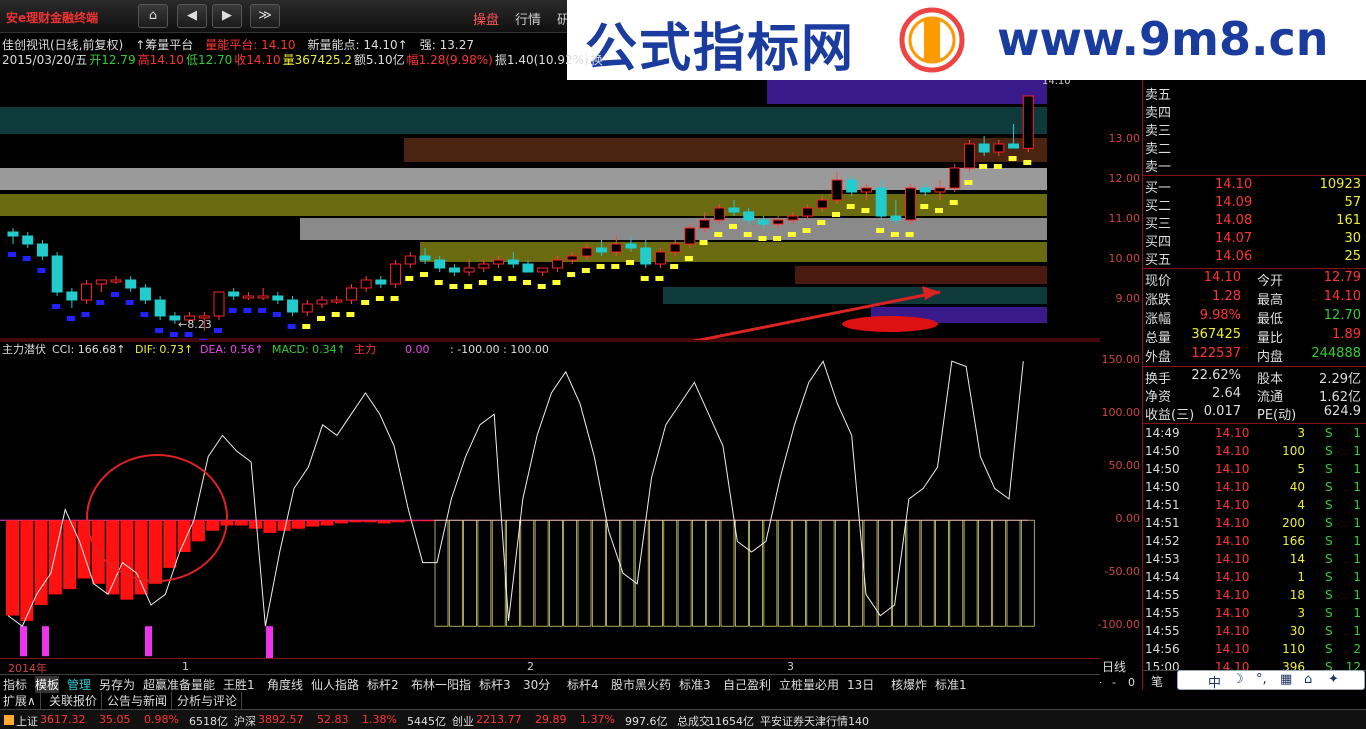  Describe the element at coordinates (1158, 167) in the screenshot. I see `sell-label: 卖一` at that location.